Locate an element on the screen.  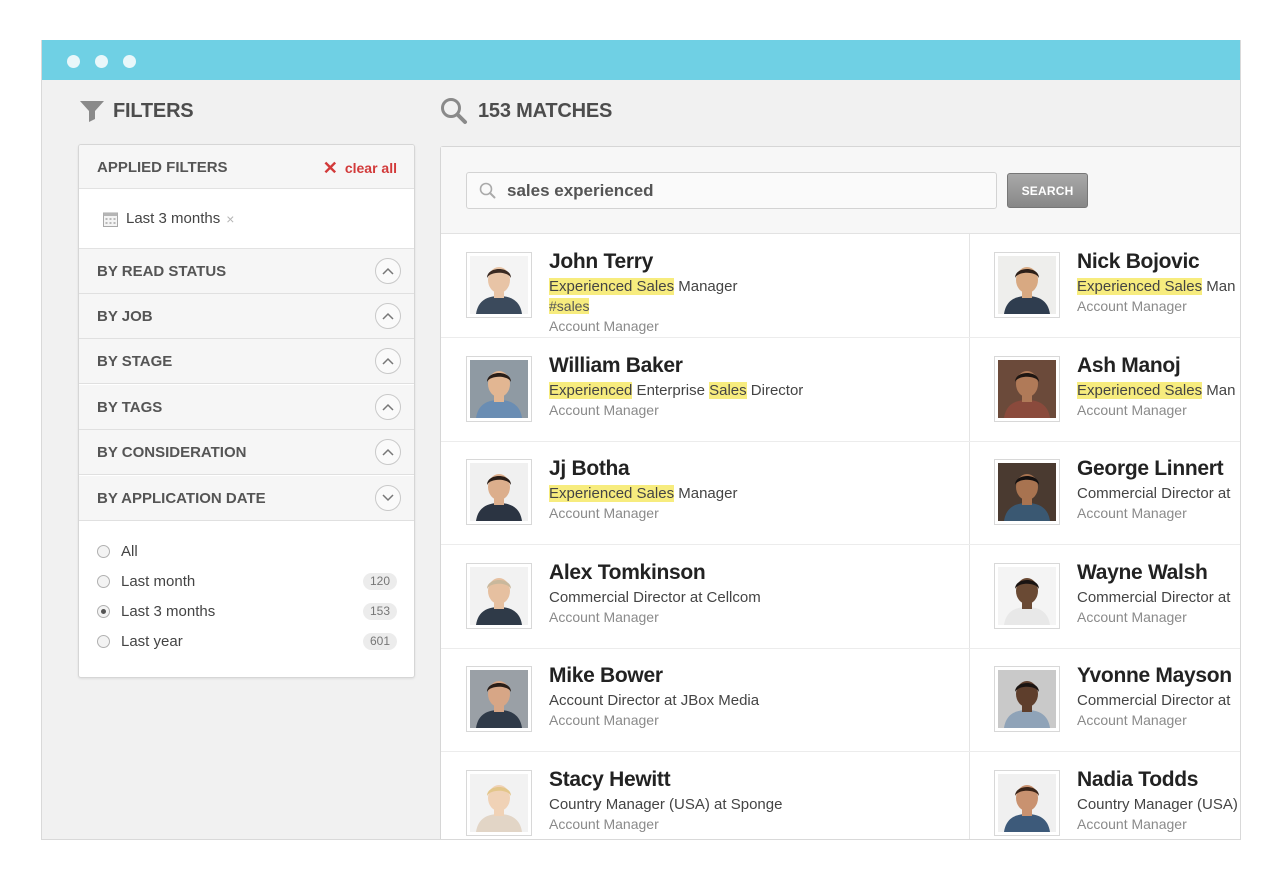
title-text: Account Director at JBox Media is located at coordinates (654, 701).